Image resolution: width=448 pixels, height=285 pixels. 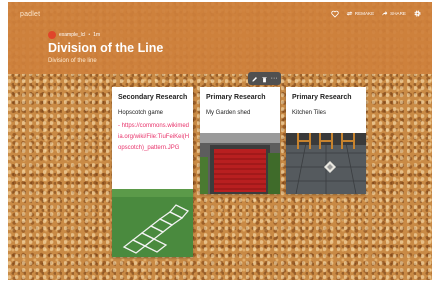 I want to click on card-body: My Garden shed, so click(x=228, y=113).